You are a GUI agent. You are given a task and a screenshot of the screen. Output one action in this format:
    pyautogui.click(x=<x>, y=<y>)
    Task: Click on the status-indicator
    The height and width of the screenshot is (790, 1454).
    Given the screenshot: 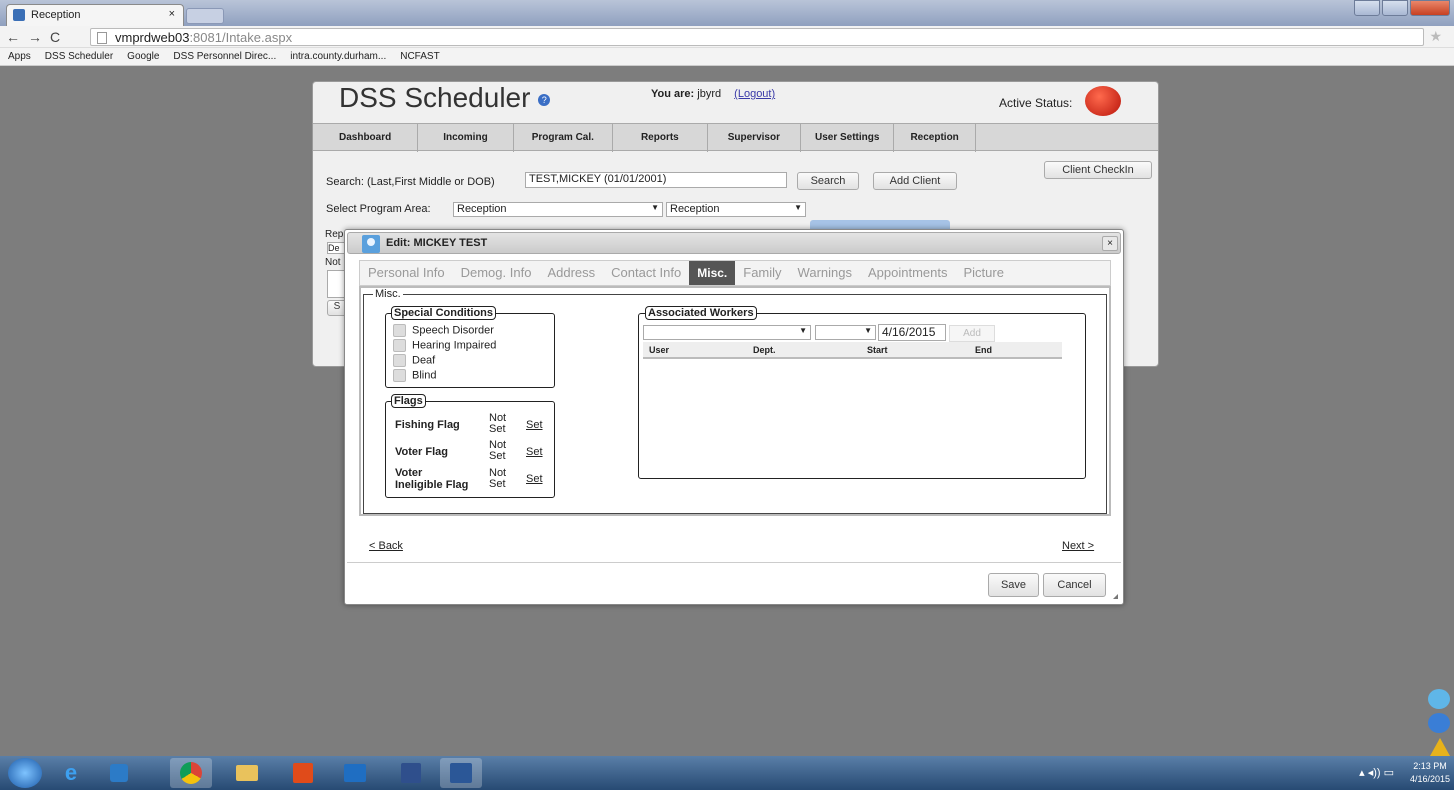 What is the action you would take?
    pyautogui.click(x=1103, y=101)
    